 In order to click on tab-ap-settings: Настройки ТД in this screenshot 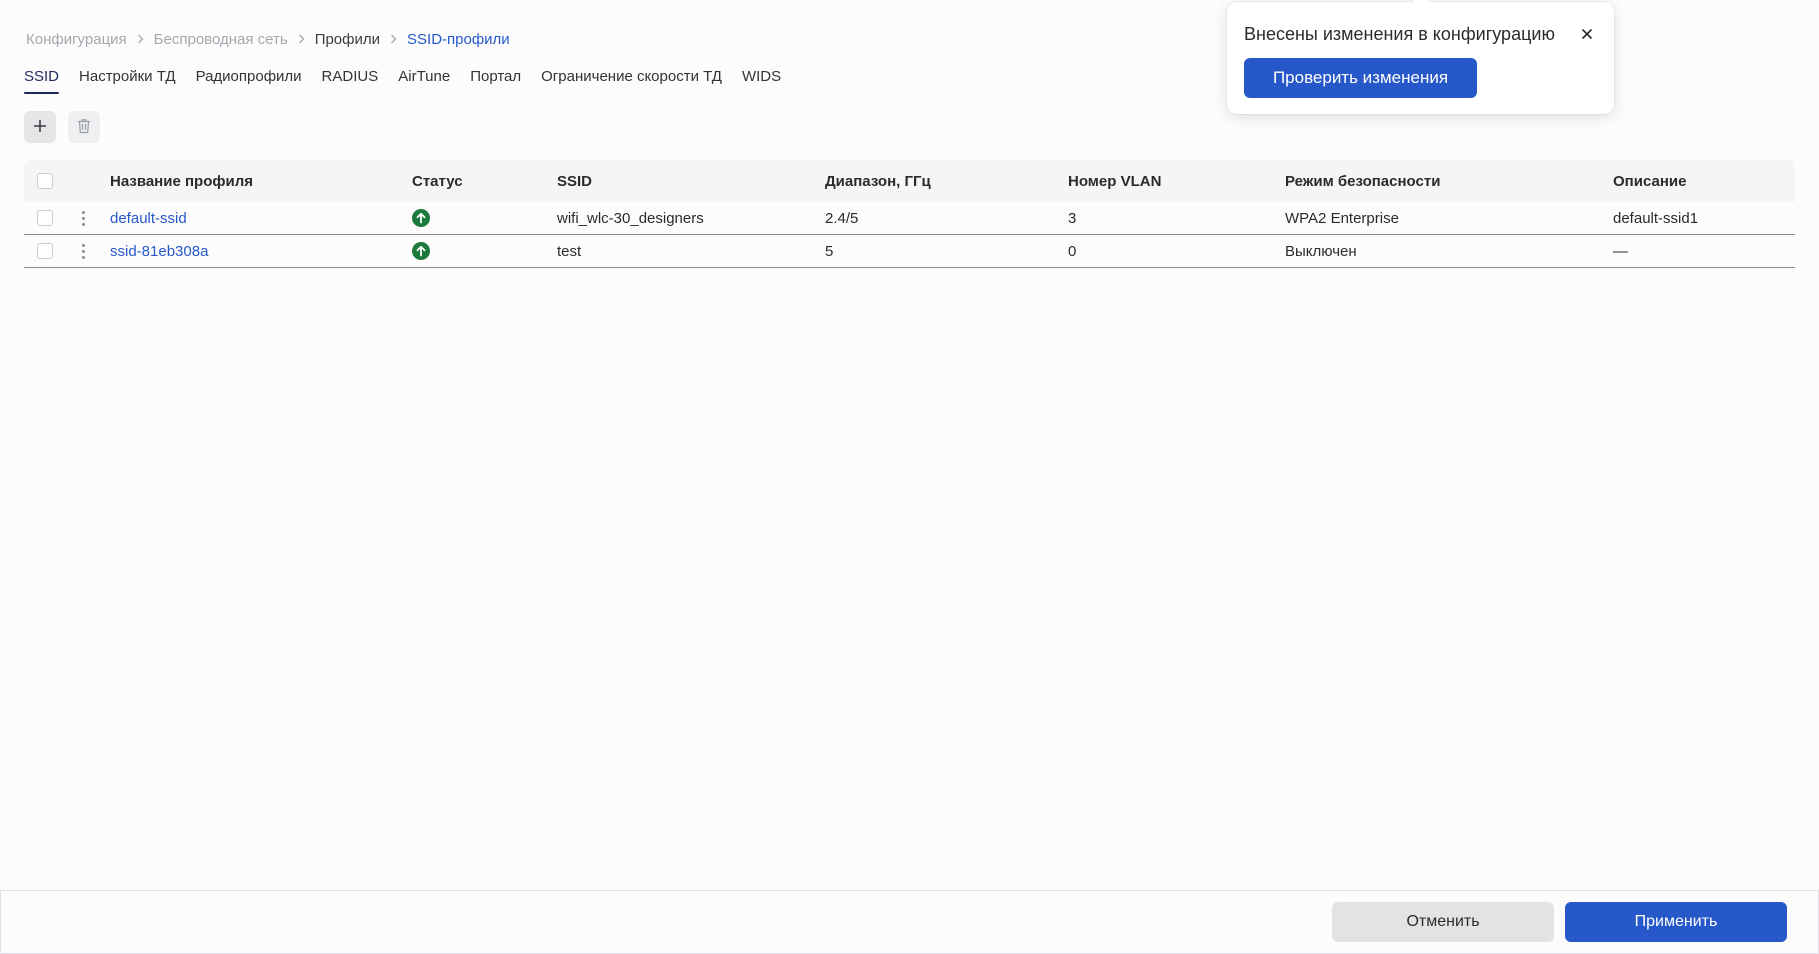, I will do `click(127, 80)`.